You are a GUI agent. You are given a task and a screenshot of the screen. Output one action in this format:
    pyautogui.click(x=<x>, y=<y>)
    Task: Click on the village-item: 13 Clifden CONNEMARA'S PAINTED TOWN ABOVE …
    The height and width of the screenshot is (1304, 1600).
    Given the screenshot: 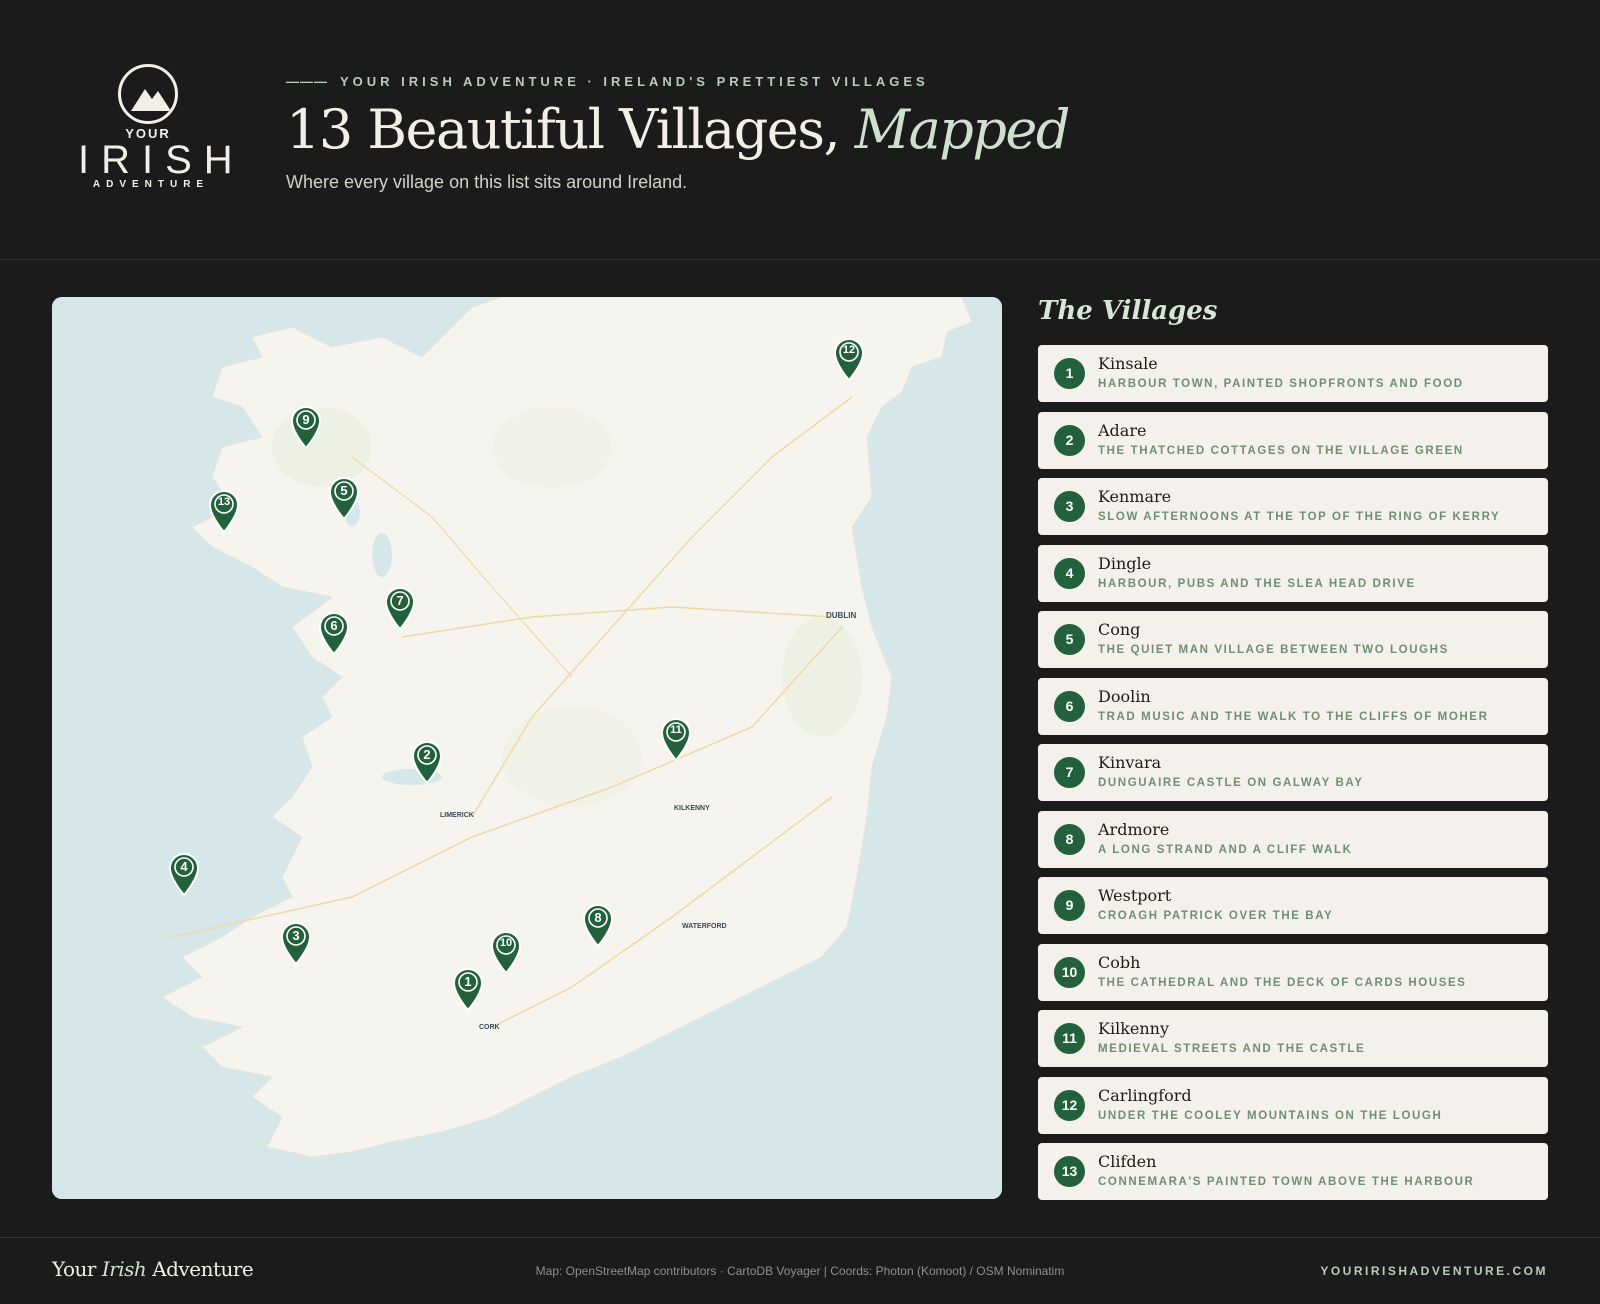 What is the action you would take?
    pyautogui.click(x=1293, y=1171)
    